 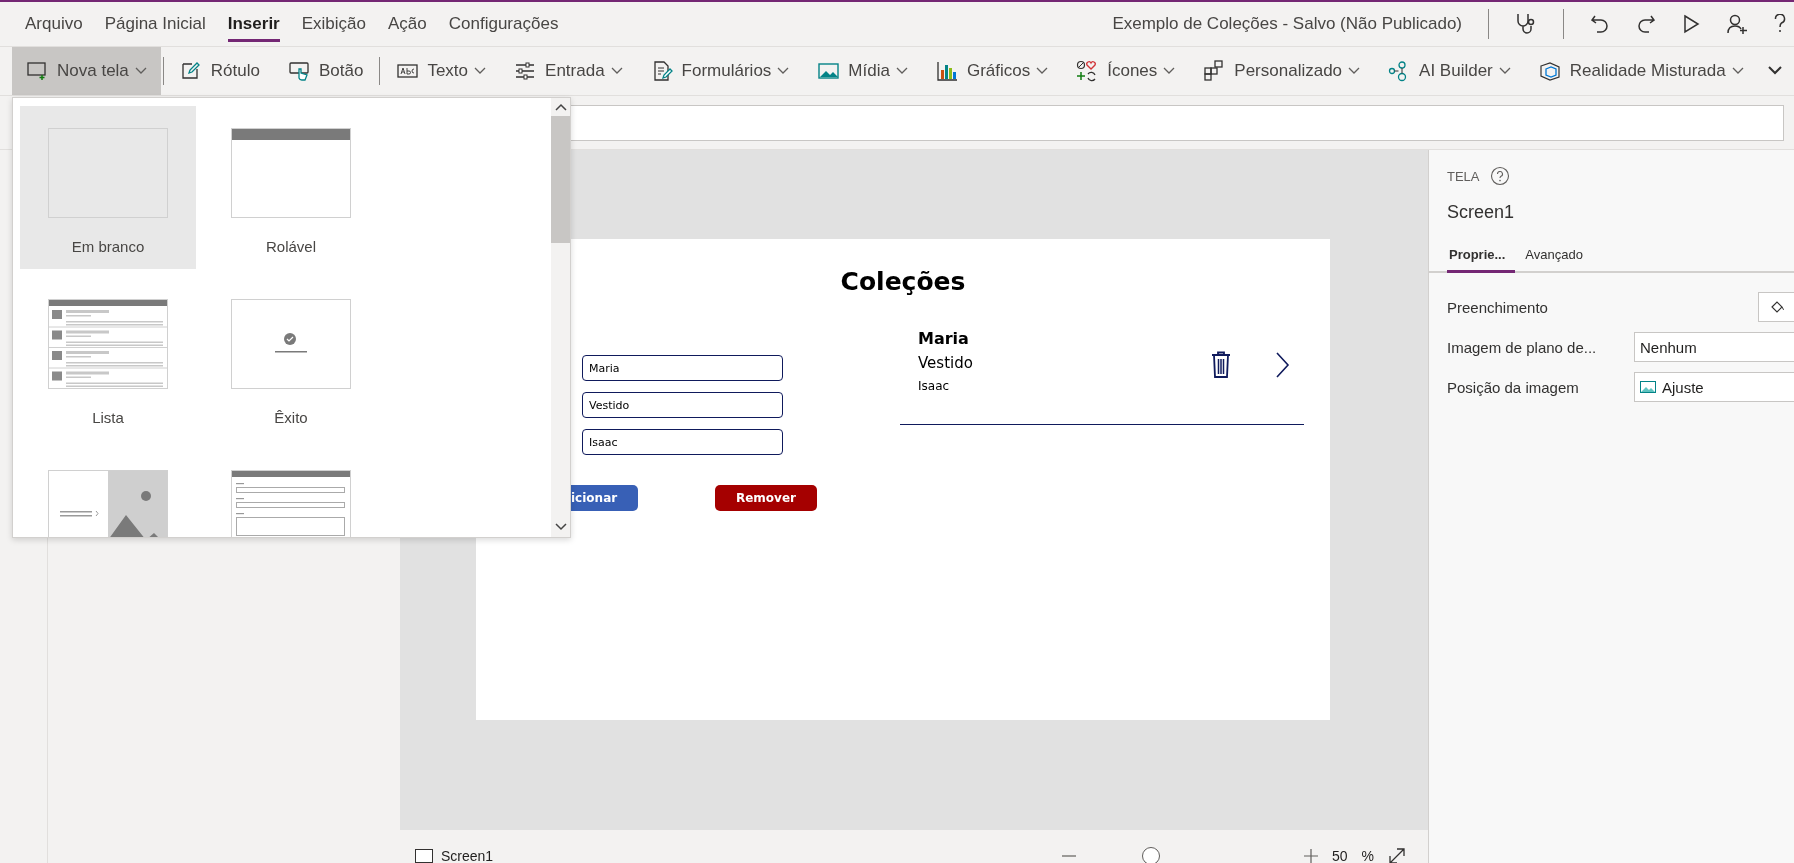 I want to click on play-icon, so click(x=1691, y=24).